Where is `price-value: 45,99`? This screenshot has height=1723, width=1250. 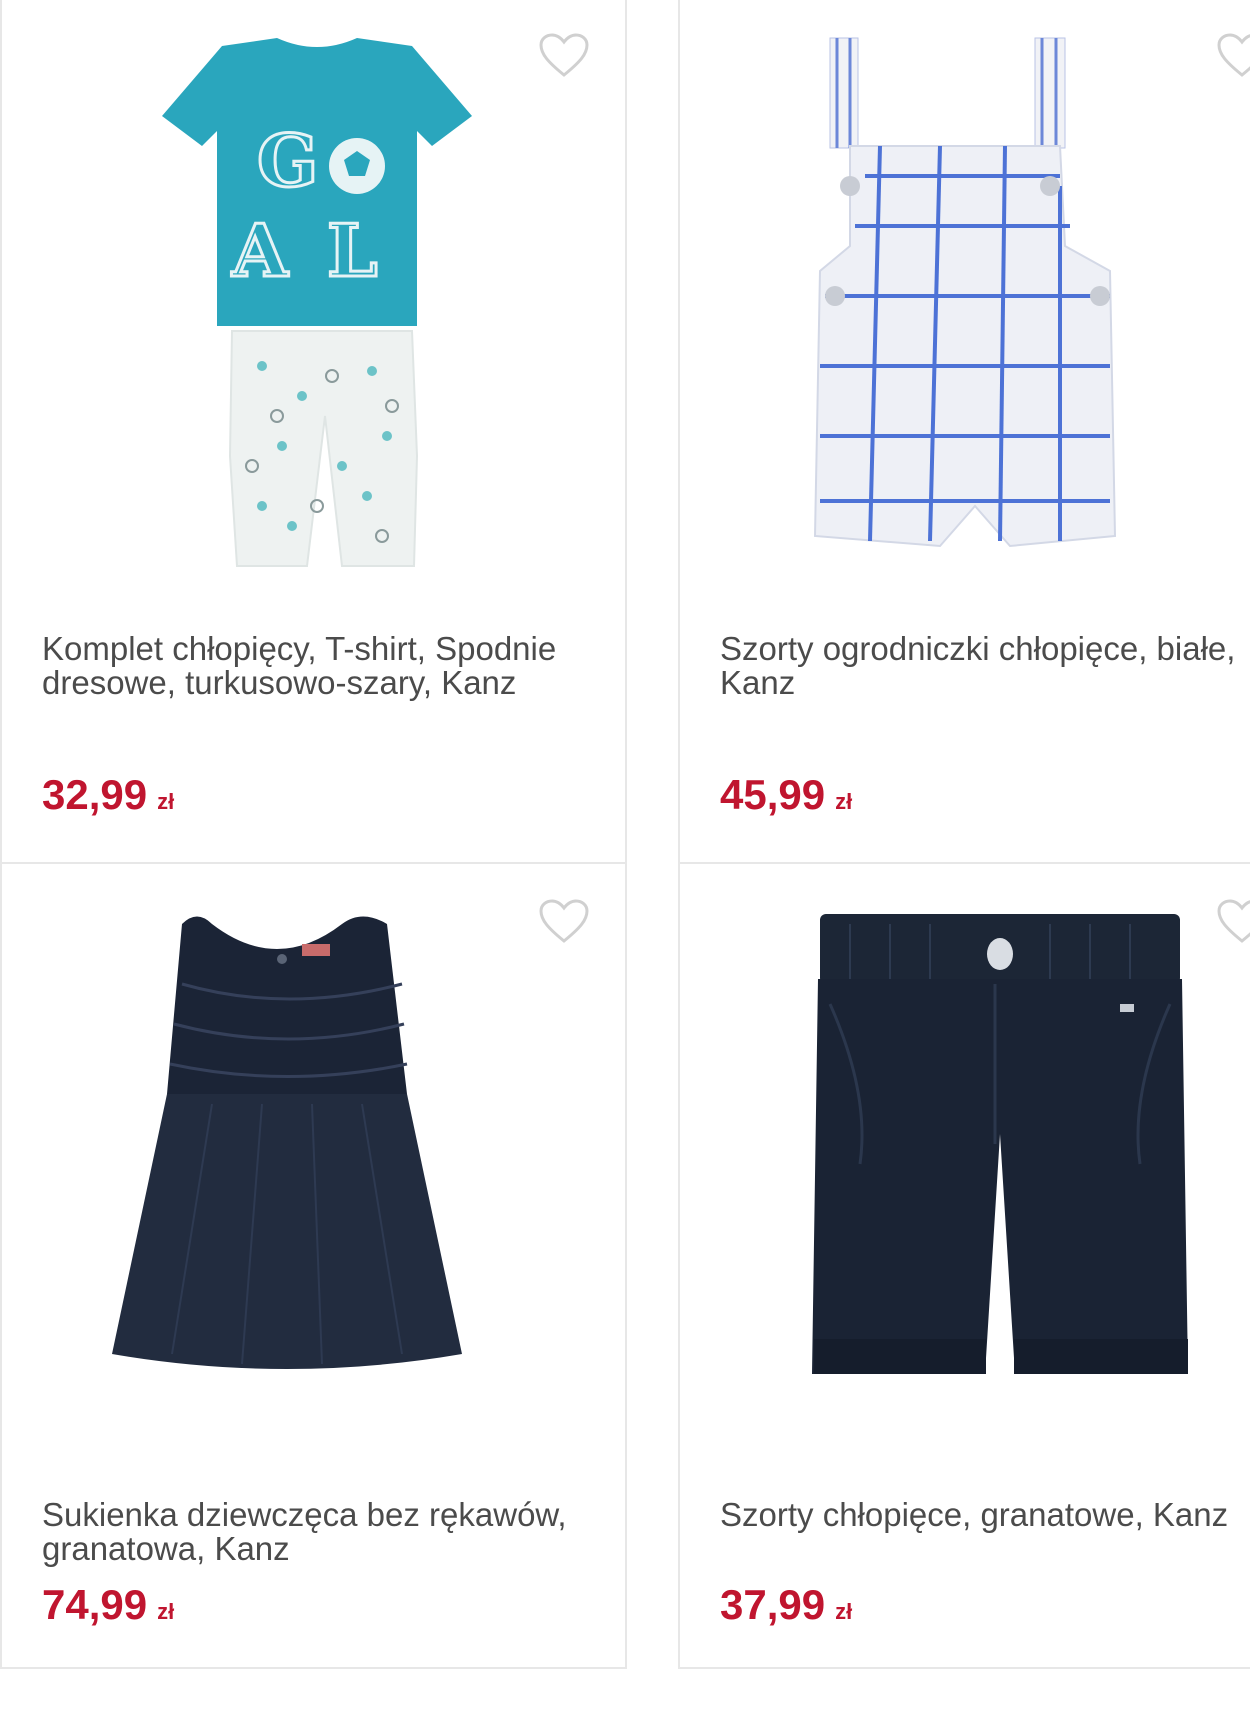 price-value: 45,99 is located at coordinates (773, 794).